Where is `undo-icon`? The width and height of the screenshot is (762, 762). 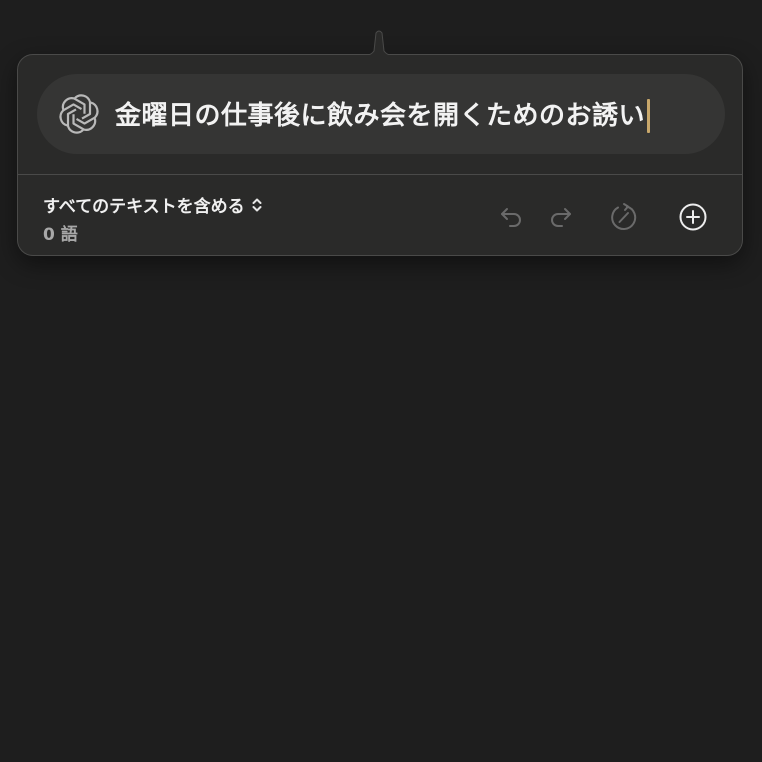 undo-icon is located at coordinates (511, 217).